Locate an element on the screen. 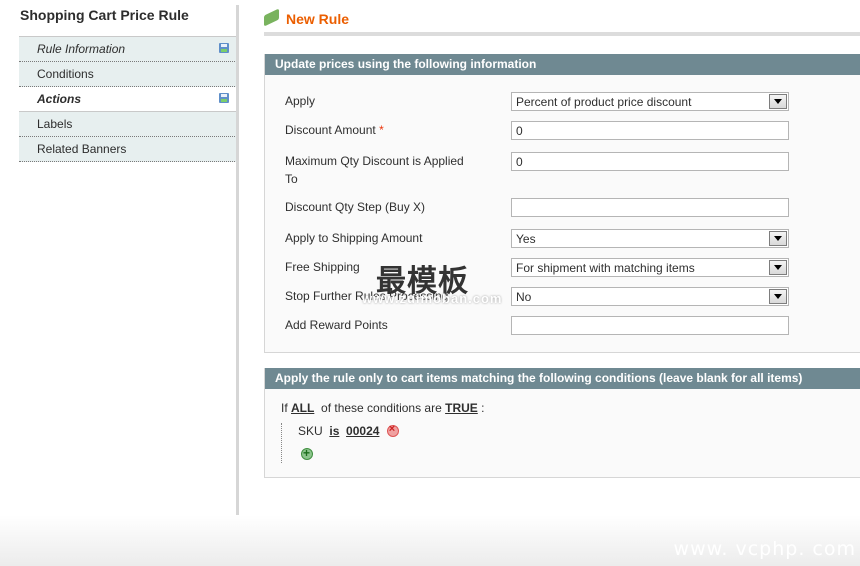  field-label: Discount Amount * is located at coordinates (380, 130).